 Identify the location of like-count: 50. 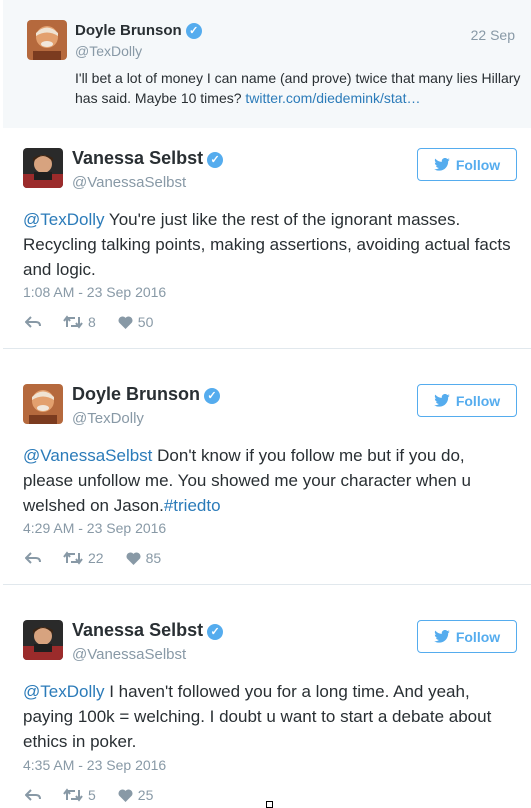
(145, 322).